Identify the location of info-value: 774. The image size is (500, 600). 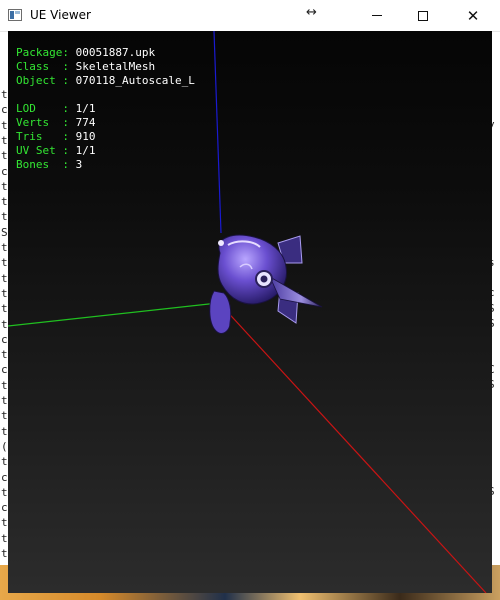
(85, 122).